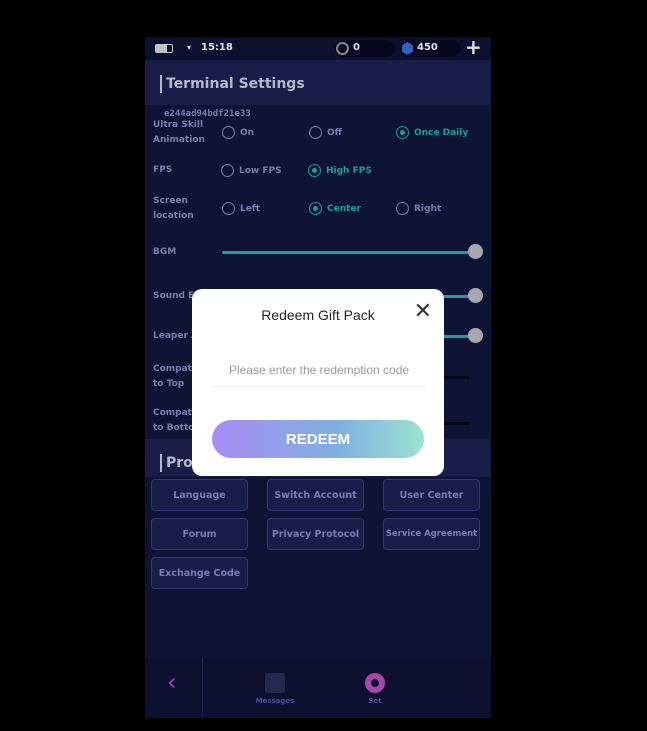 Image resolution: width=647 pixels, height=731 pixels. I want to click on redemption-code-input, so click(319, 370).